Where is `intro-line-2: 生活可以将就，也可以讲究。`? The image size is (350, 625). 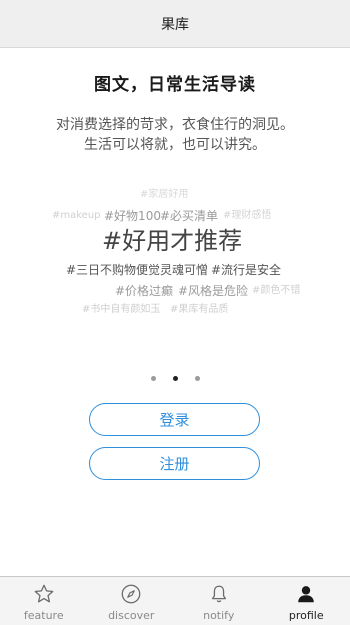
intro-line-2: 生活可以将就，也可以讲究。 is located at coordinates (175, 144).